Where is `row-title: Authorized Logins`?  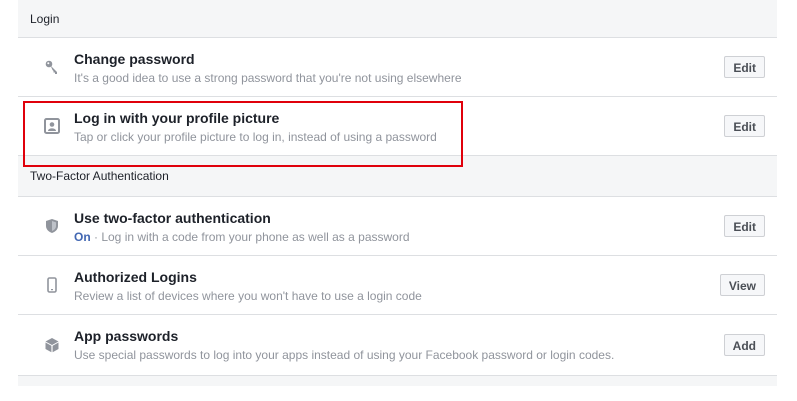 row-title: Authorized Logins is located at coordinates (135, 277).